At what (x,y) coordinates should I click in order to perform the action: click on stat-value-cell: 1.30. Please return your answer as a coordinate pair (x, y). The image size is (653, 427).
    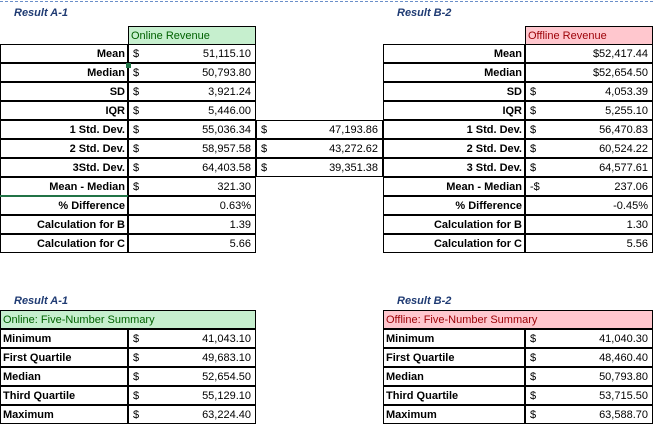
    Looking at the image, I should click on (589, 224).